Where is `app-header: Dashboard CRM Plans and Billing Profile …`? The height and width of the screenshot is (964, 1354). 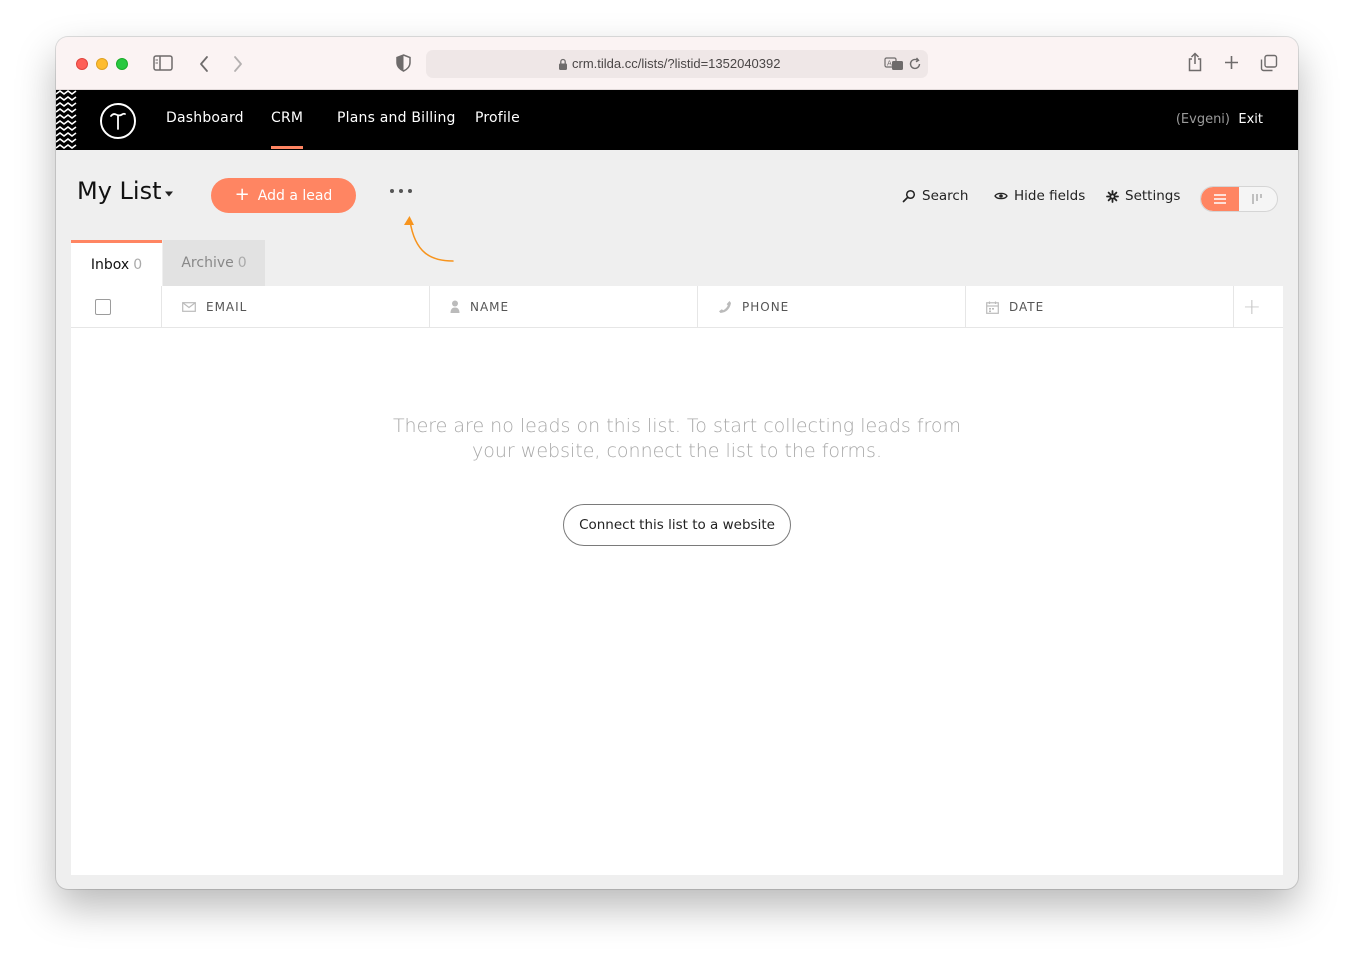 app-header: Dashboard CRM Plans and Billing Profile … is located at coordinates (677, 120).